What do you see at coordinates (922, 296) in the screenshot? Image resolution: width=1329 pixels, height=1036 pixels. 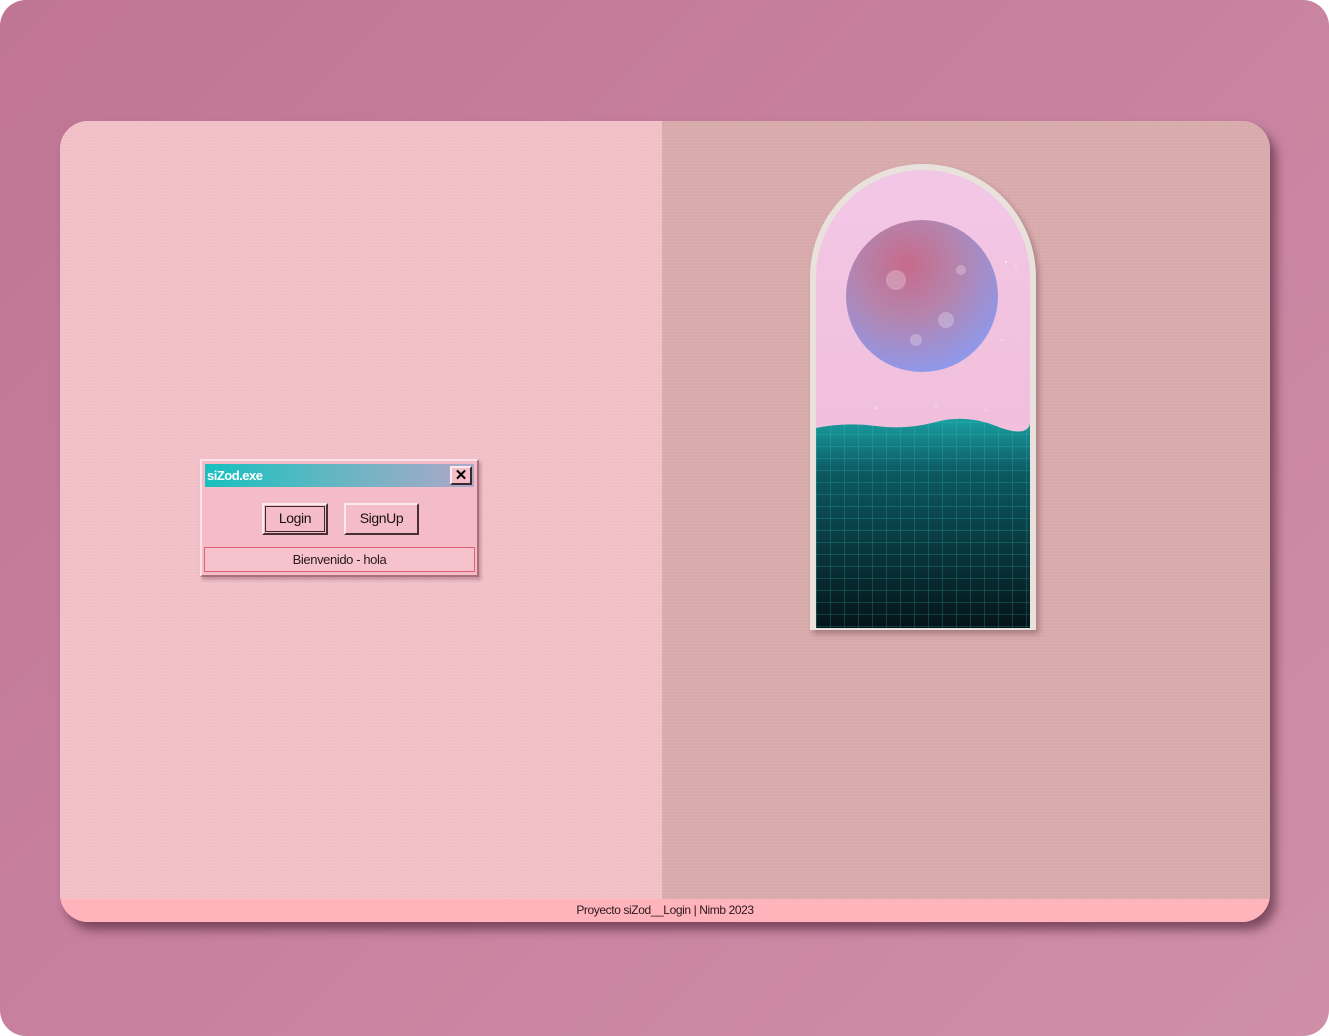 I see `moon-shape` at bounding box center [922, 296].